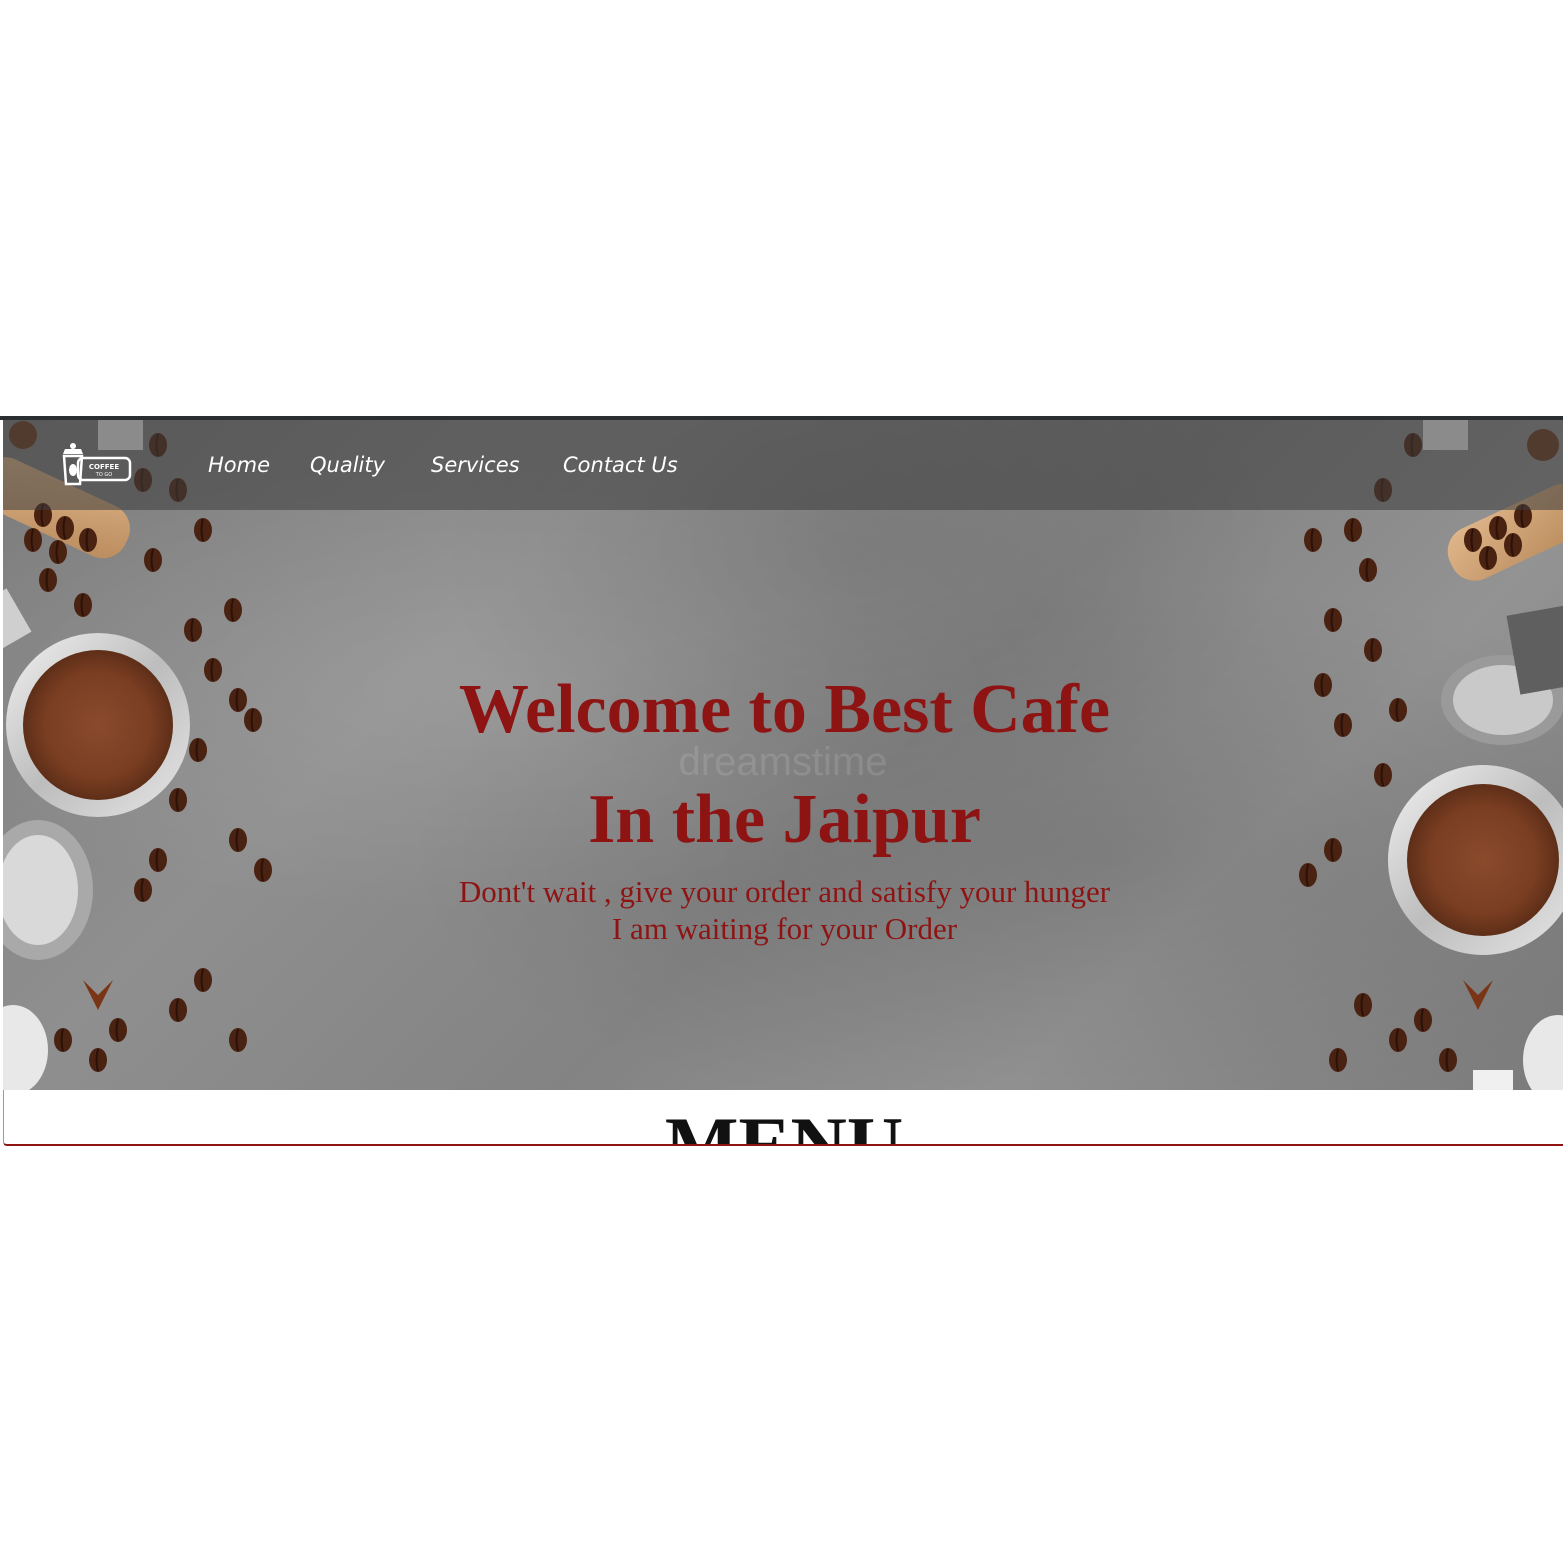  Describe the element at coordinates (347, 465) in the screenshot. I see `nav-link-quality: Quality` at that location.